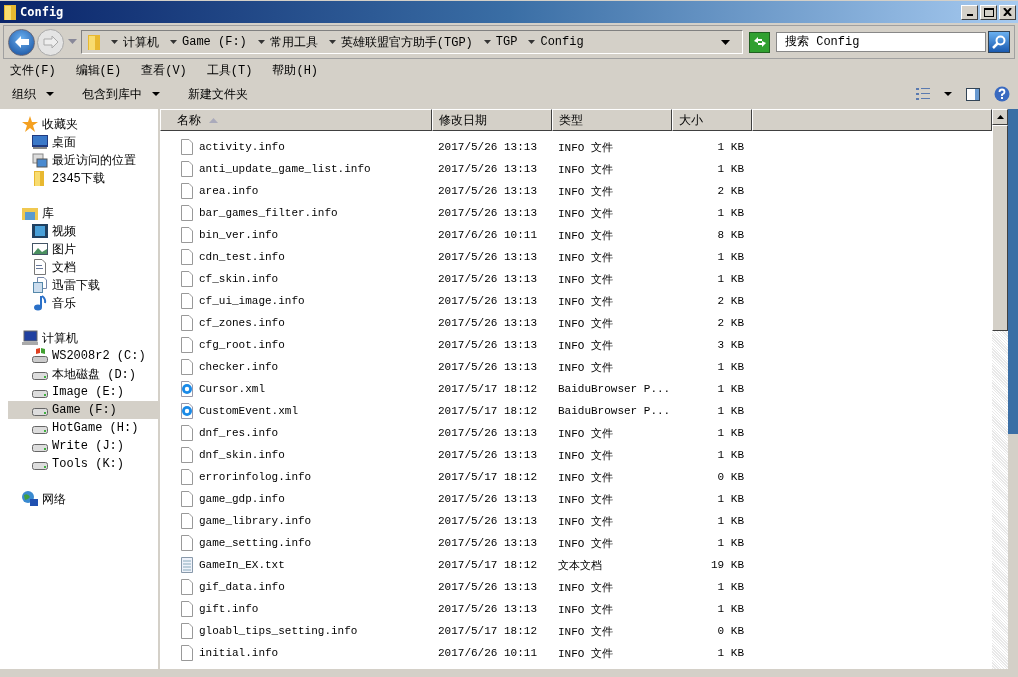  Describe the element at coordinates (83, 392) in the screenshot. I see `sidebar-item: Image (E:)` at that location.